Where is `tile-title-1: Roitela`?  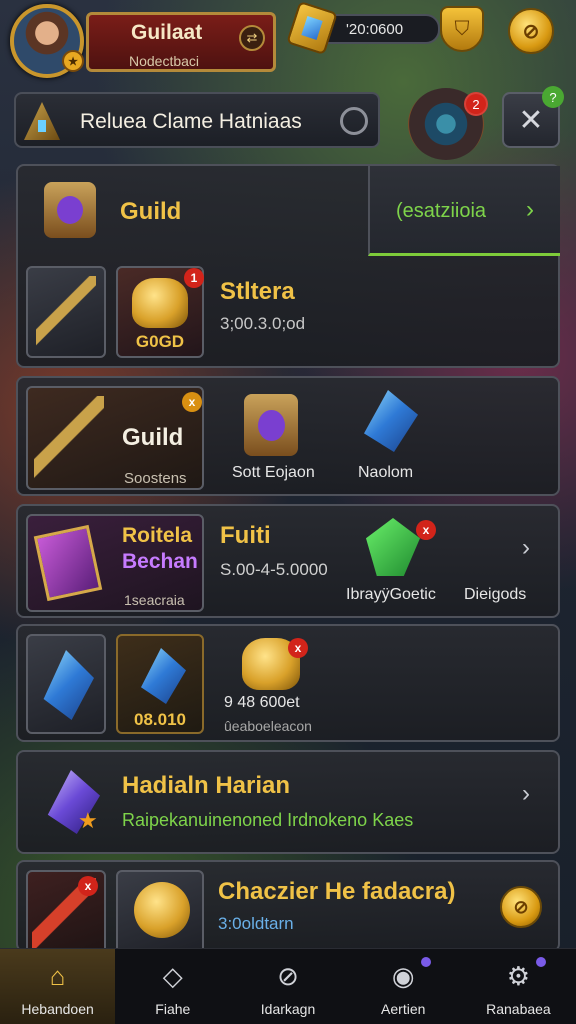
tile-title-1: Roitela is located at coordinates (157, 535).